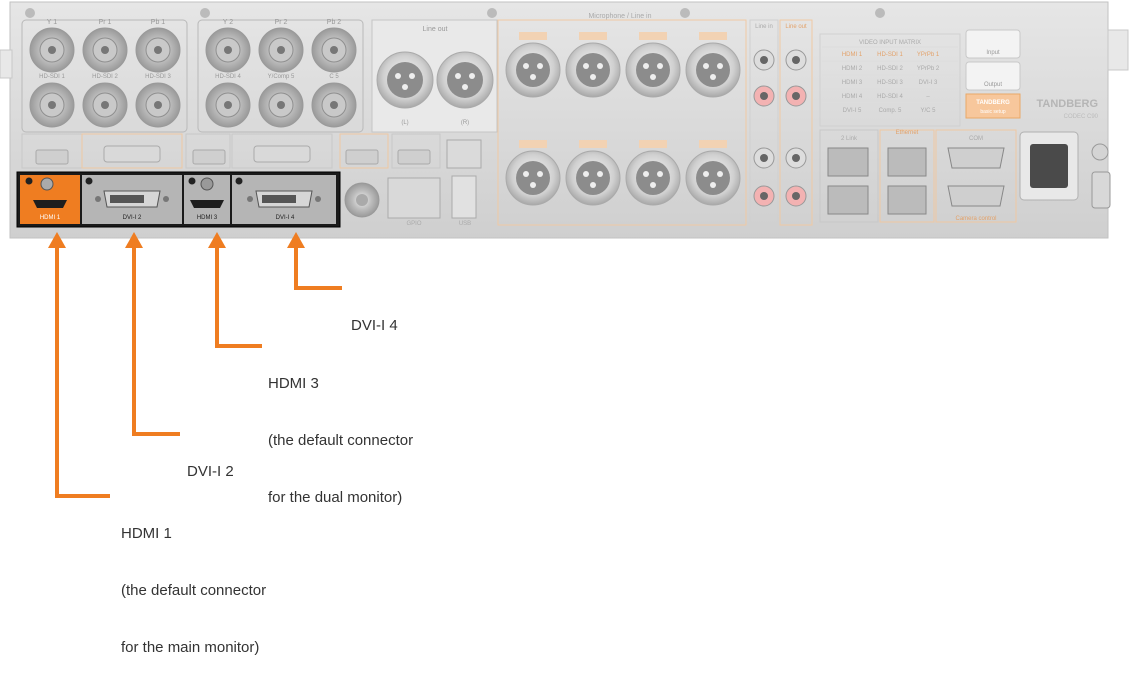 This screenshot has width=1132, height=676. What do you see at coordinates (341, 440) in the screenshot?
I see `callout-hdmi3-line-2: (the default connector` at bounding box center [341, 440].